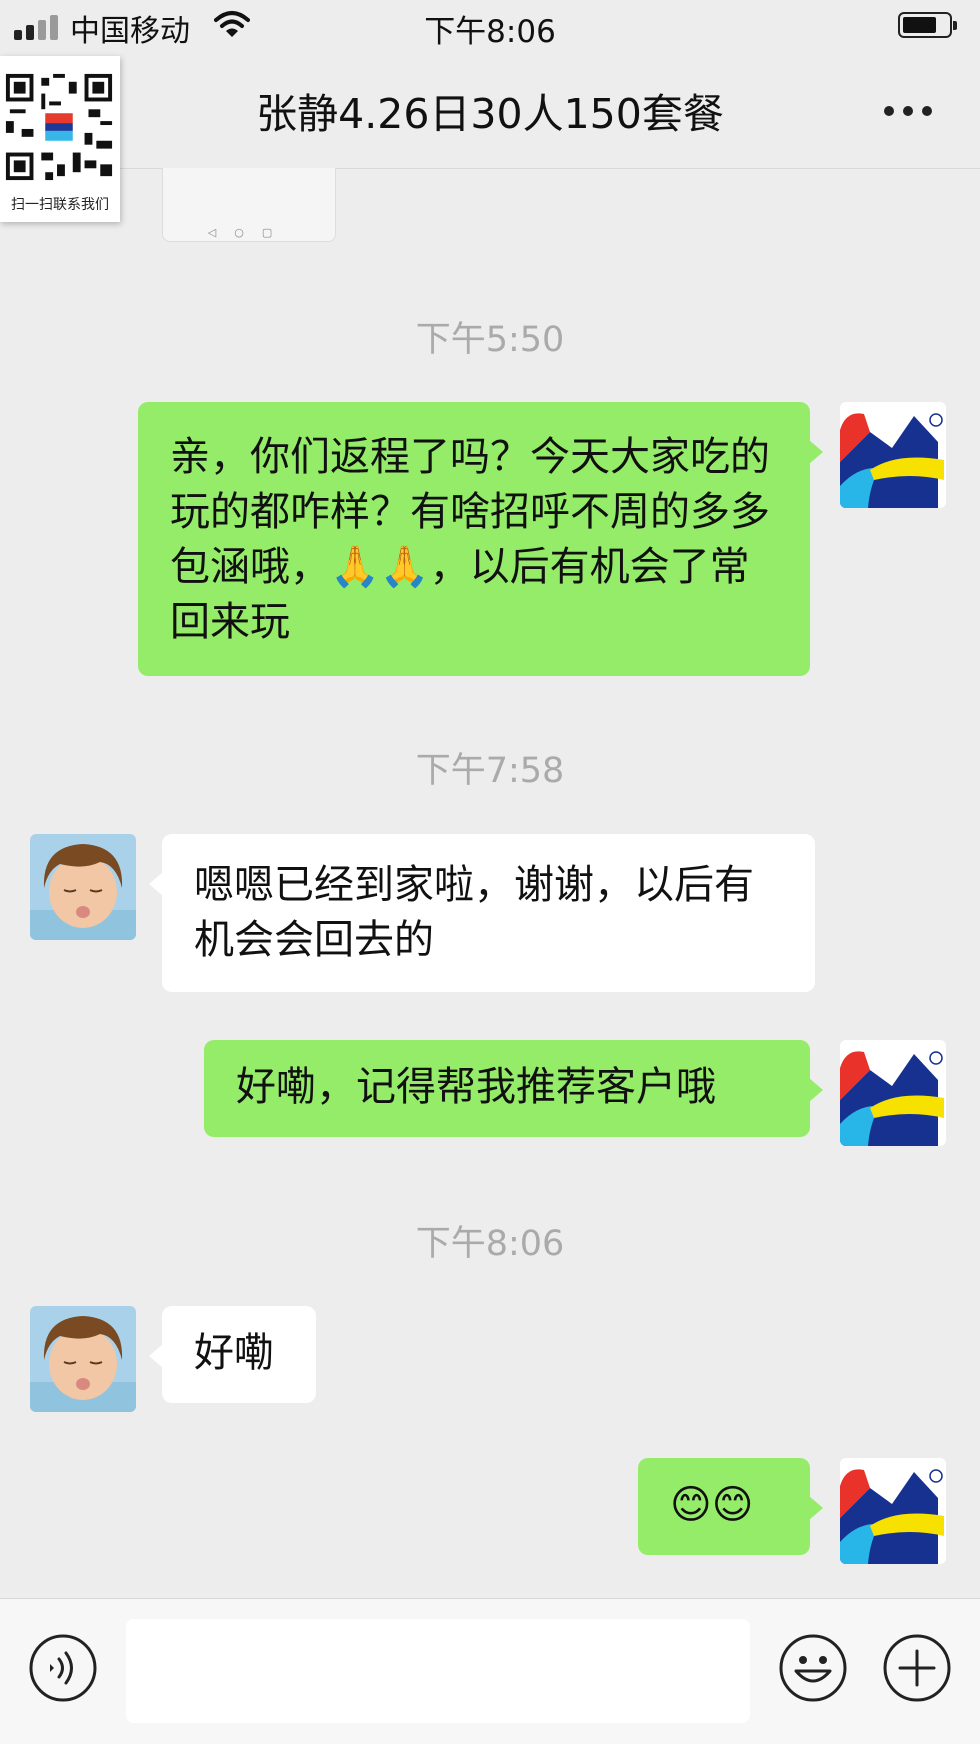  Describe the element at coordinates (490, 1244) in the screenshot. I see `timestamp: 下午8:06` at that location.